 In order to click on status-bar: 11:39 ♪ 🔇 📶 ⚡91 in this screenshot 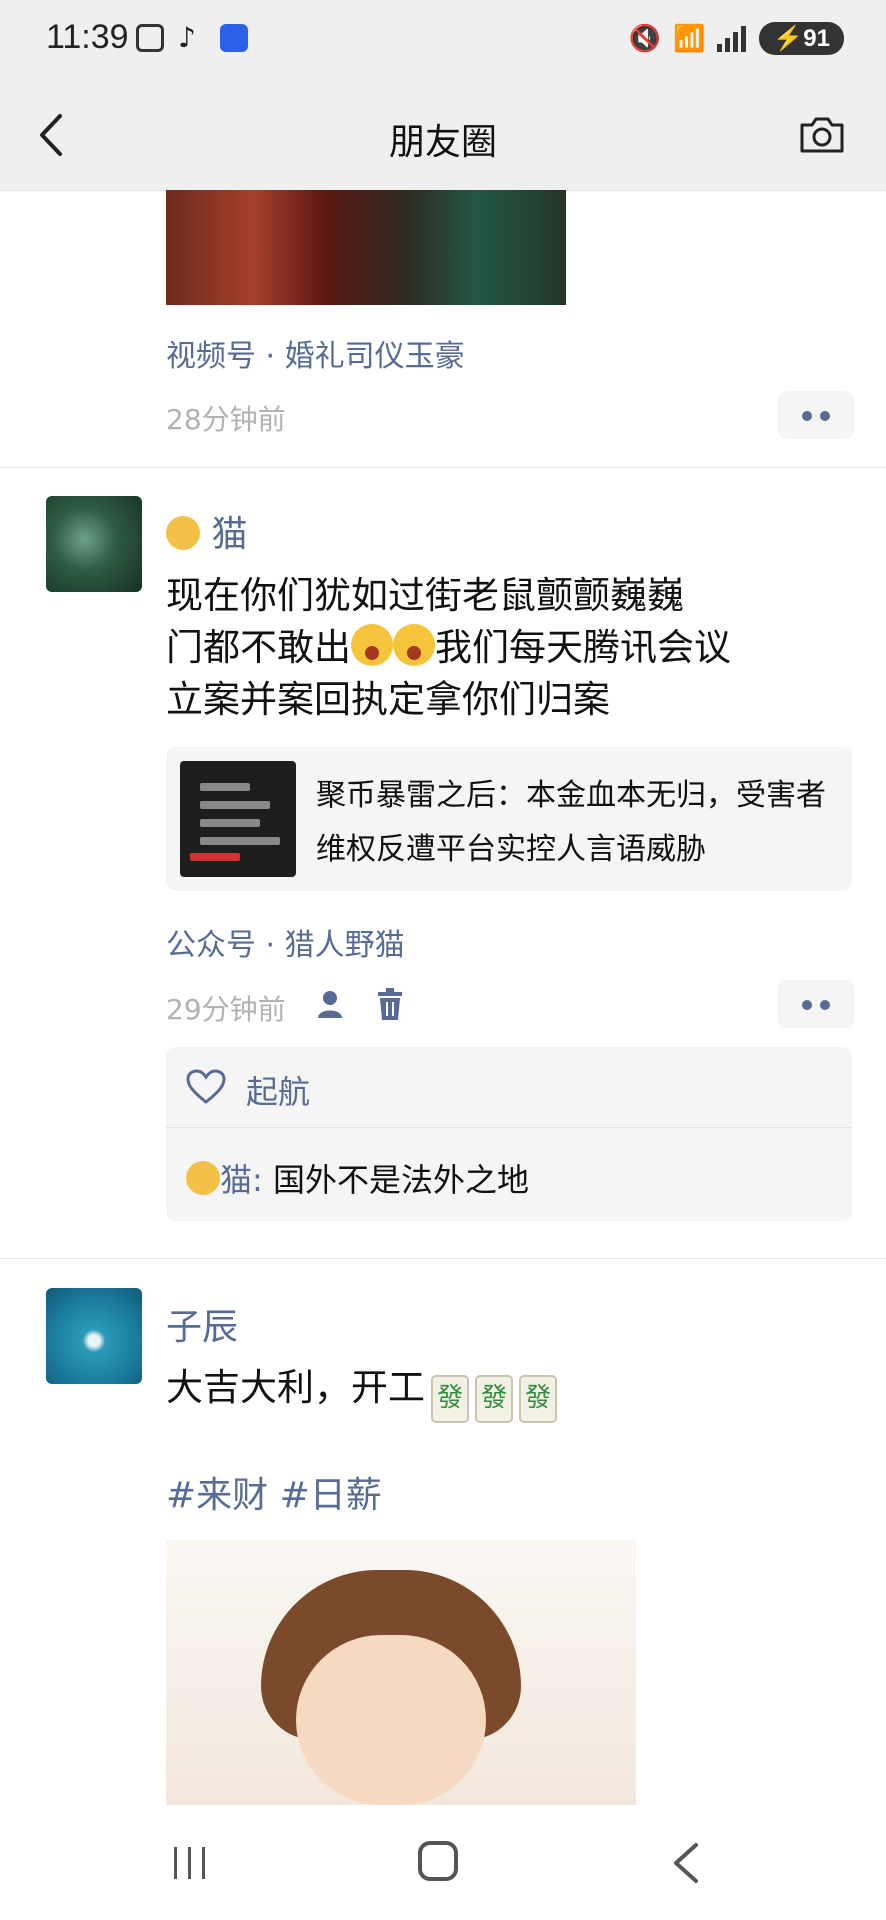, I will do `click(443, 40)`.